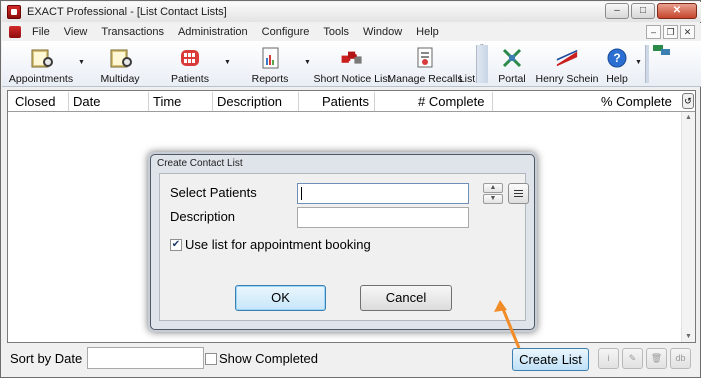  What do you see at coordinates (680, 358) in the screenshot?
I see `database-icon: db` at bounding box center [680, 358].